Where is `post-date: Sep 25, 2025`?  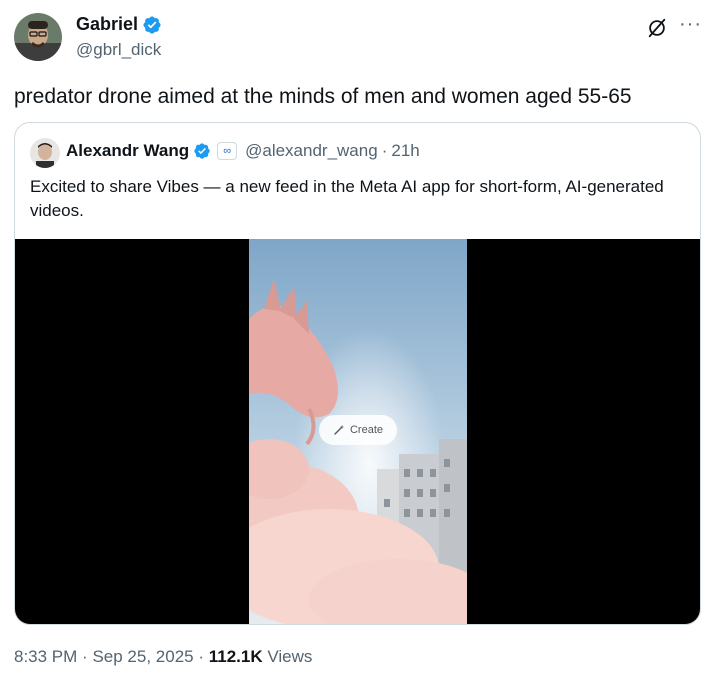 post-date: Sep 25, 2025 is located at coordinates (142, 656).